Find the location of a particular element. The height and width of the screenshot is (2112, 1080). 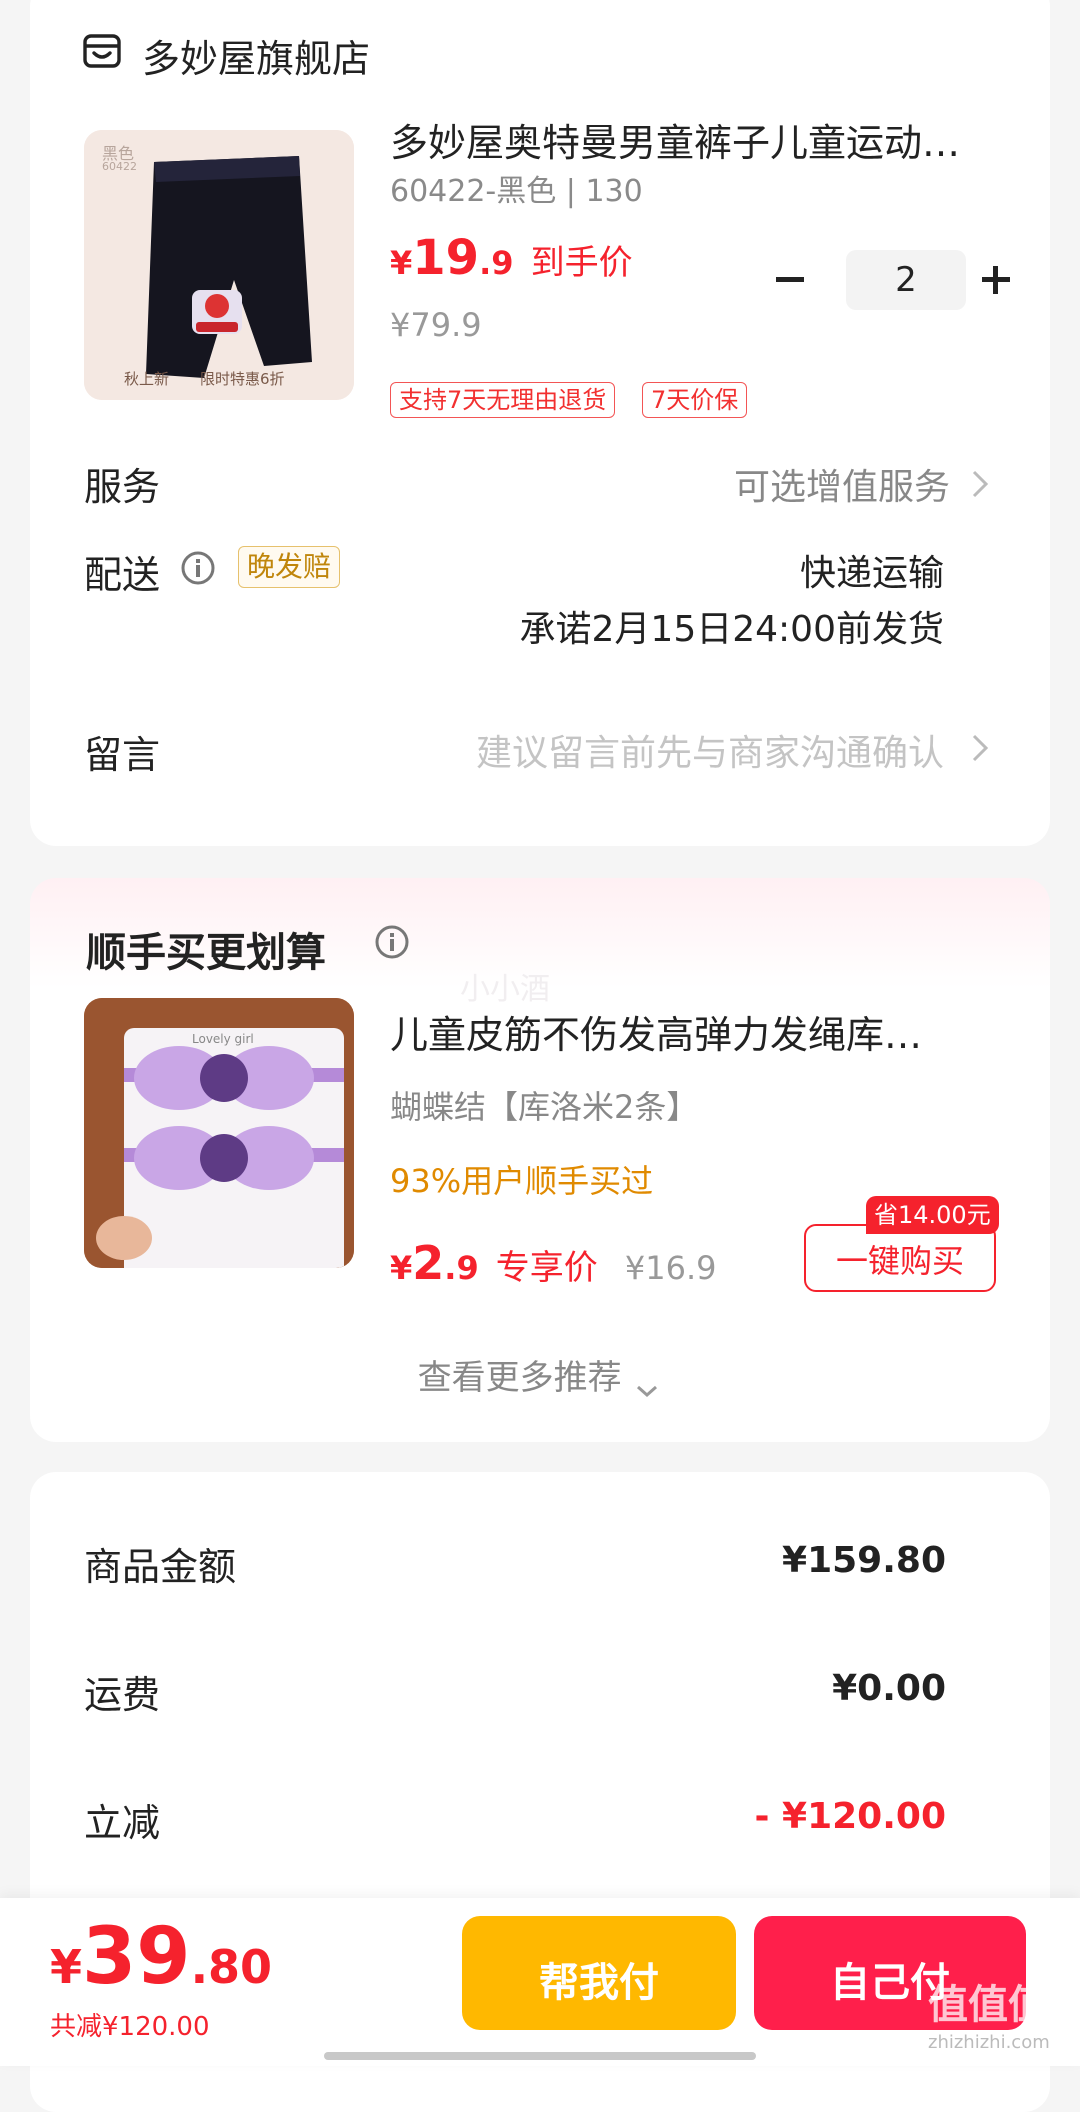

addon-title: 顺手买更划算 is located at coordinates (206, 953).